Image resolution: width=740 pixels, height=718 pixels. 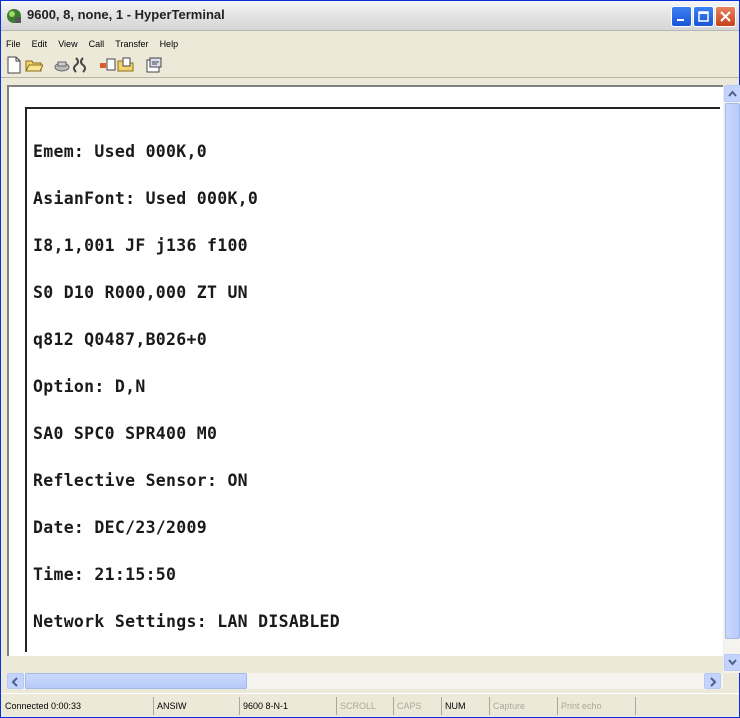 What do you see at coordinates (120, 527) in the screenshot?
I see `terminal-line: Date: DEC/23/2009` at bounding box center [120, 527].